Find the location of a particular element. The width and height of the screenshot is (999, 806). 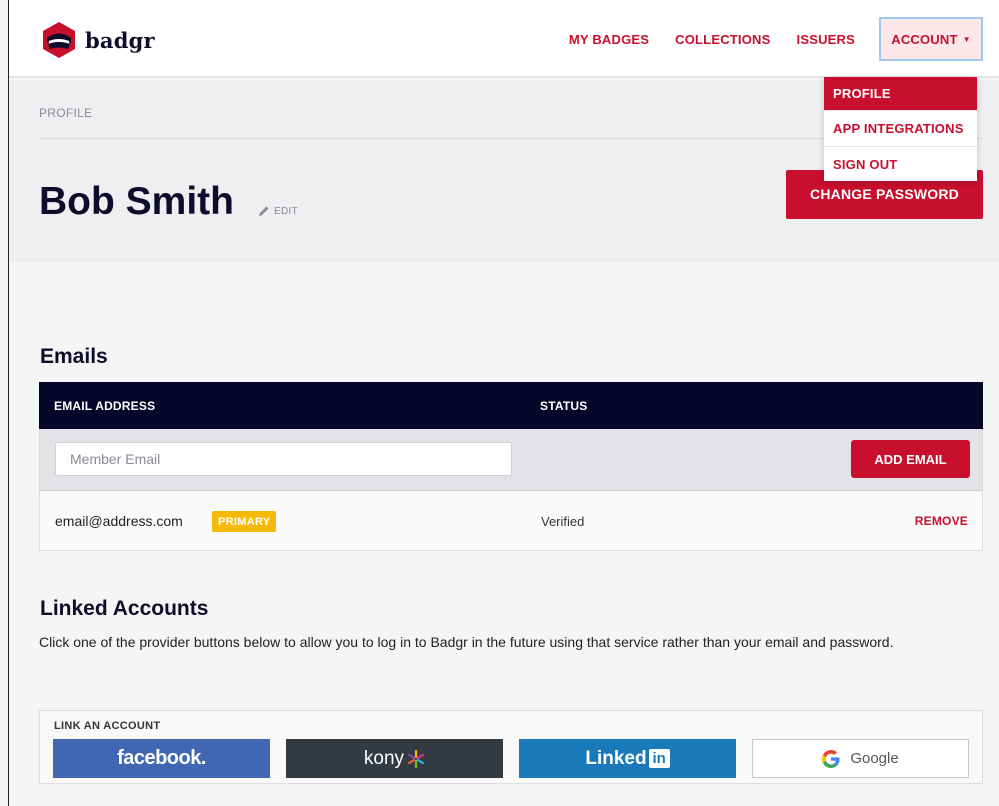

menu-item-sign-out: SIGN OUT is located at coordinates (900, 164).